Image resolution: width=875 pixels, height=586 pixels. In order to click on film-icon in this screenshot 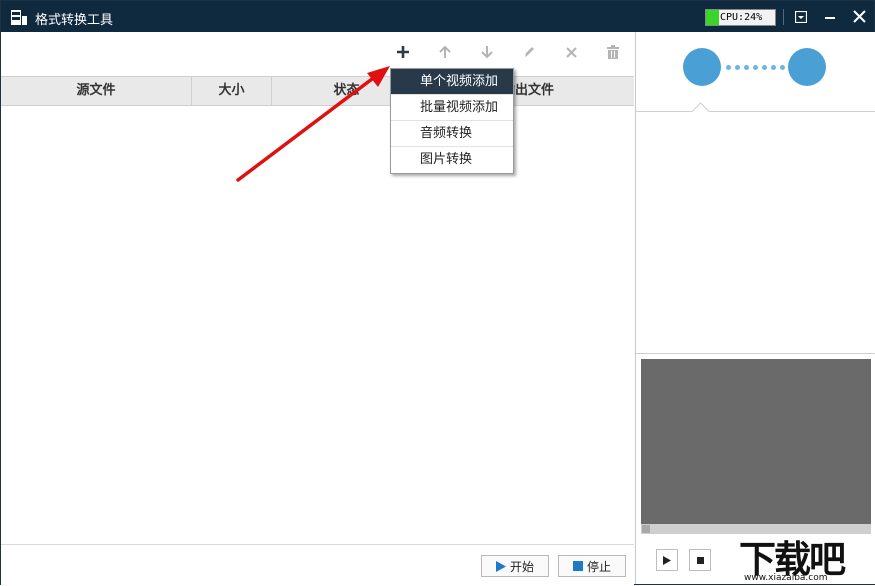, I will do `click(19, 17)`.